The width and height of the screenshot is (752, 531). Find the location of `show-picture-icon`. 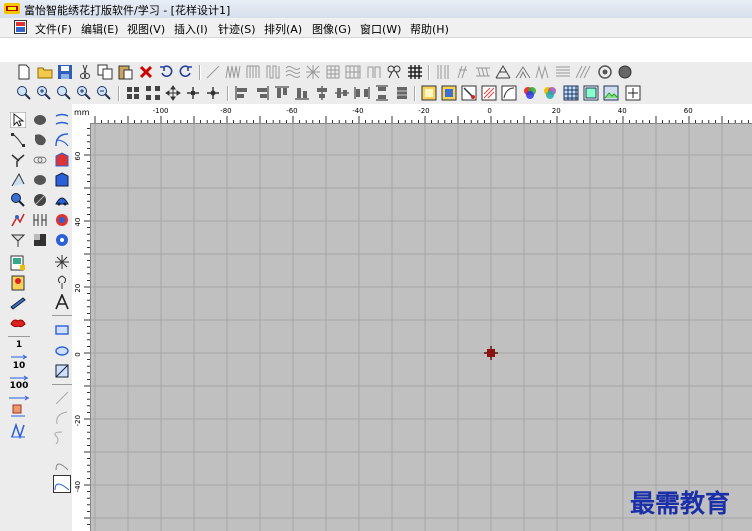

show-picture-icon is located at coordinates (429, 93).